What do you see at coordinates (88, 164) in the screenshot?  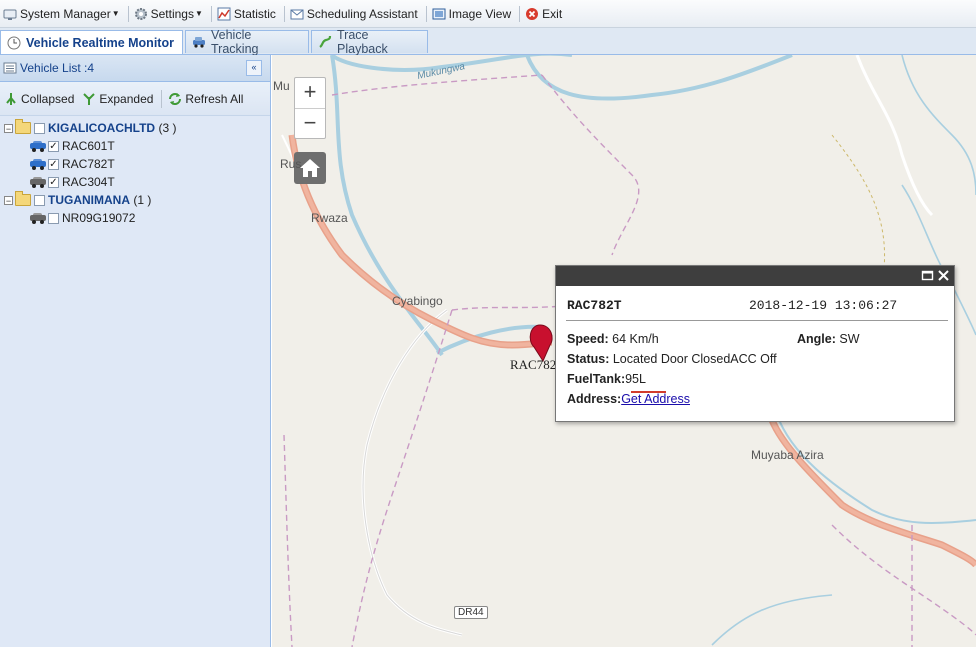 I see `vehicle-plate: RAC782T` at bounding box center [88, 164].